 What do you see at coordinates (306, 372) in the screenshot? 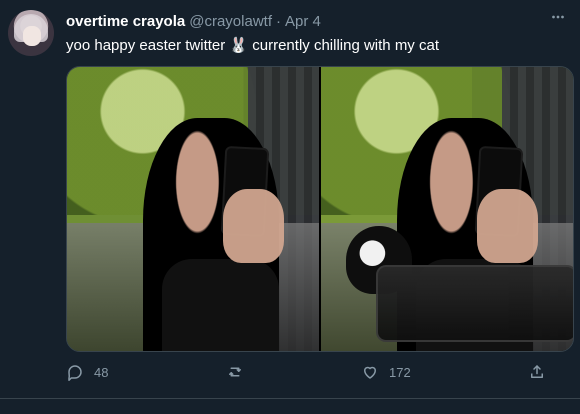
I see `tweet-actions: 48 172` at bounding box center [306, 372].